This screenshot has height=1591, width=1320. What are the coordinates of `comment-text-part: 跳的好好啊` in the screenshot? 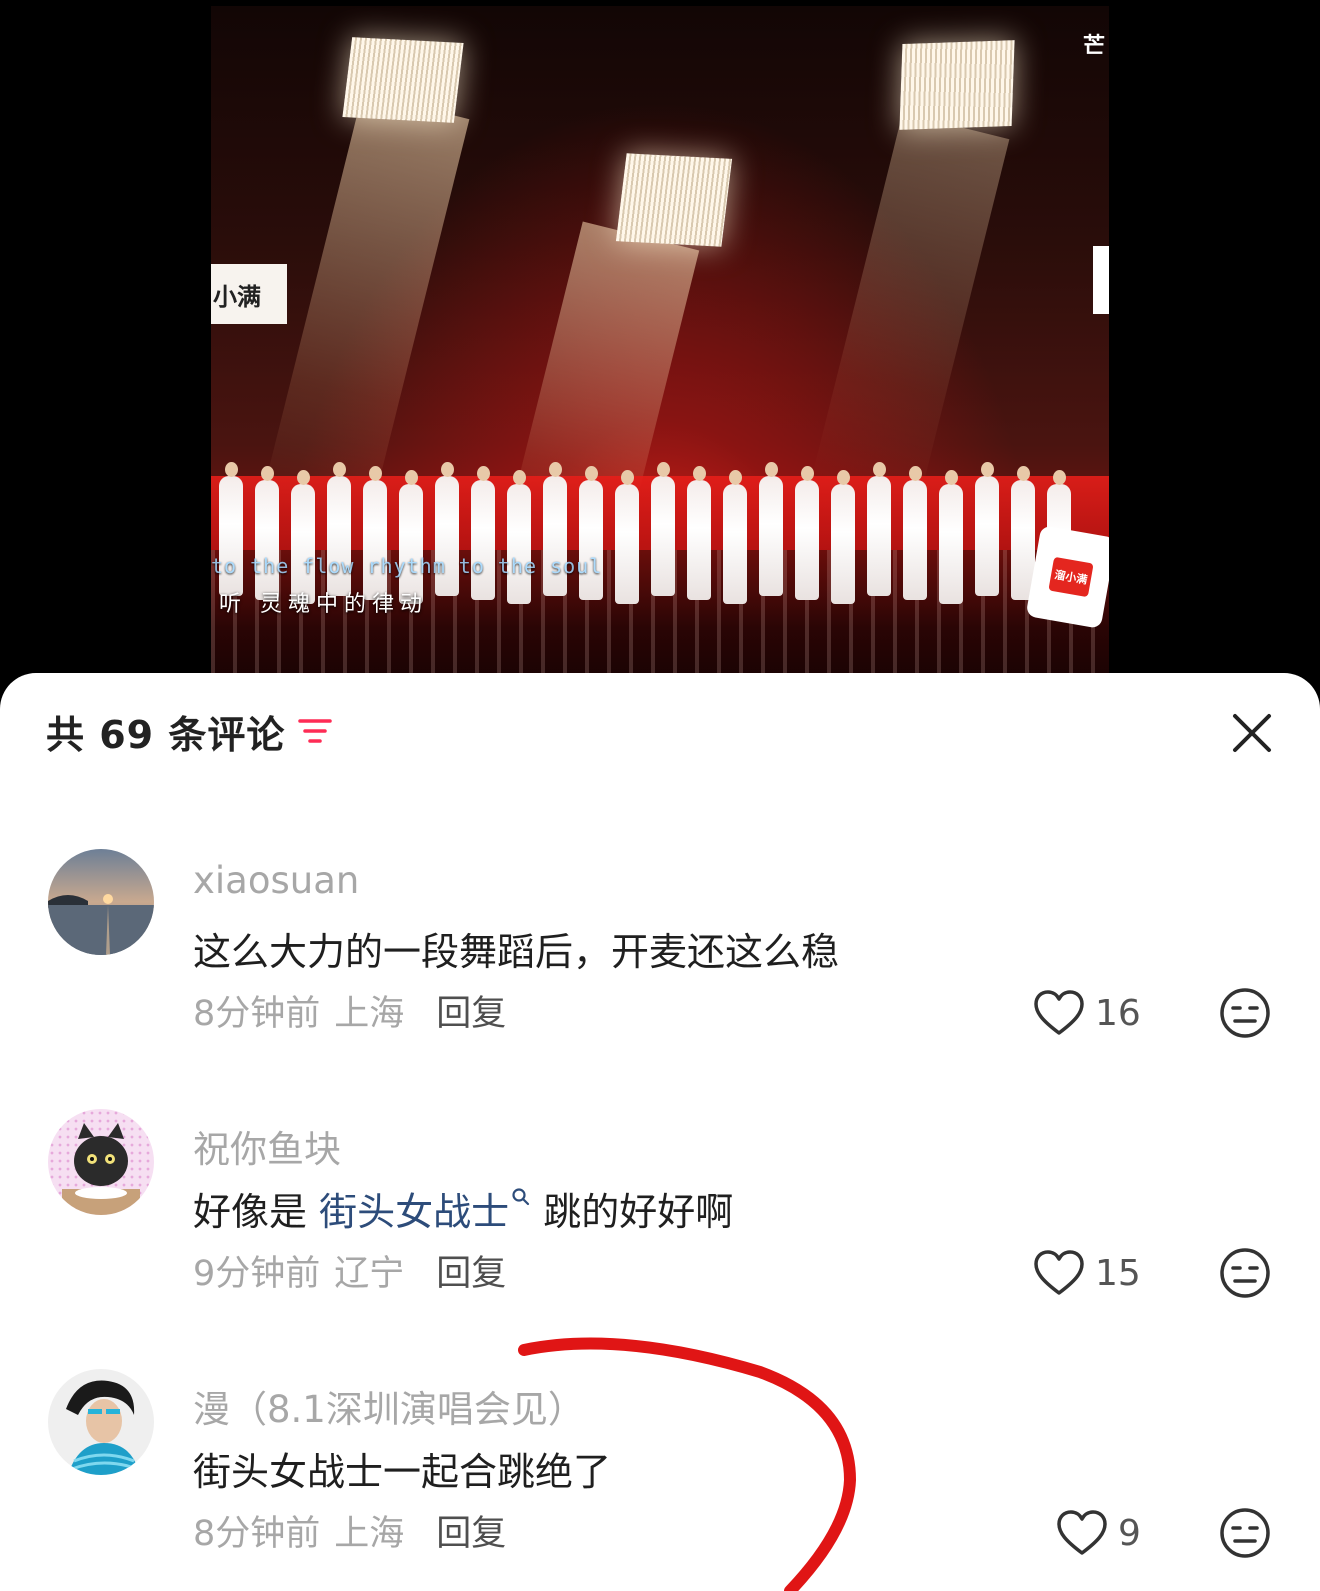 It's located at (632, 1212).